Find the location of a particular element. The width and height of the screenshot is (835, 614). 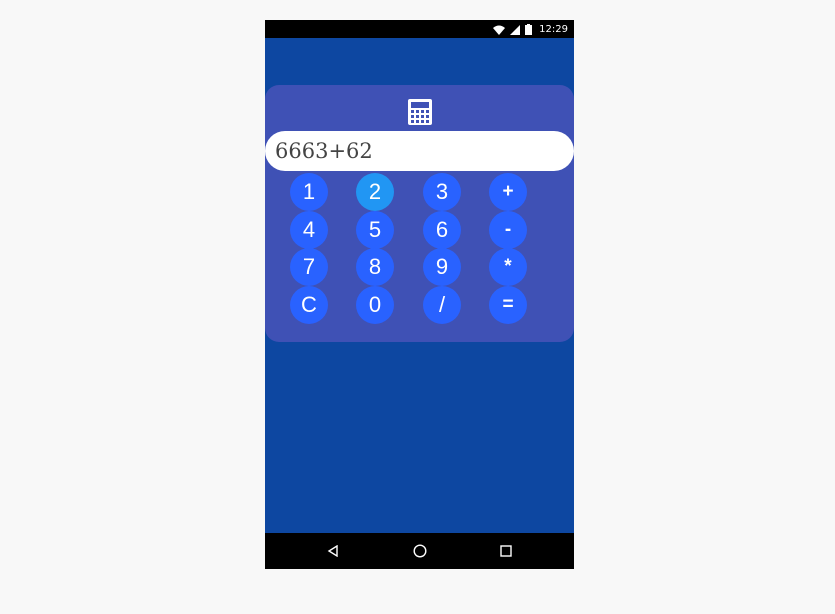

recents-icon is located at coordinates (506, 551).